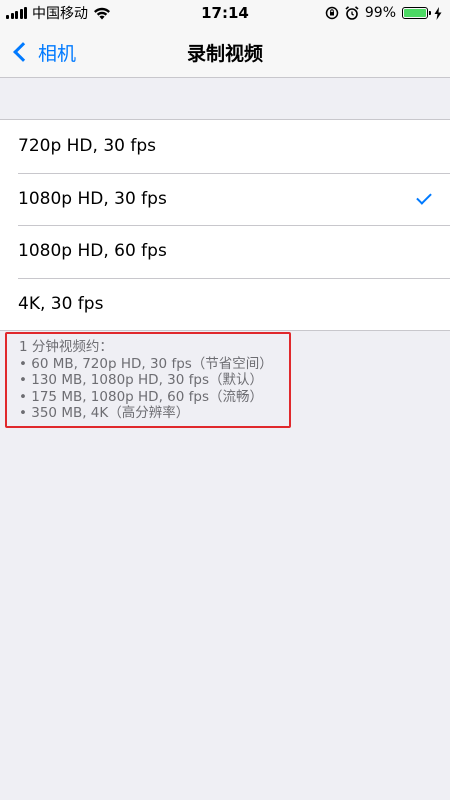  Describe the element at coordinates (416, 13) in the screenshot. I see `battery-icon` at that location.